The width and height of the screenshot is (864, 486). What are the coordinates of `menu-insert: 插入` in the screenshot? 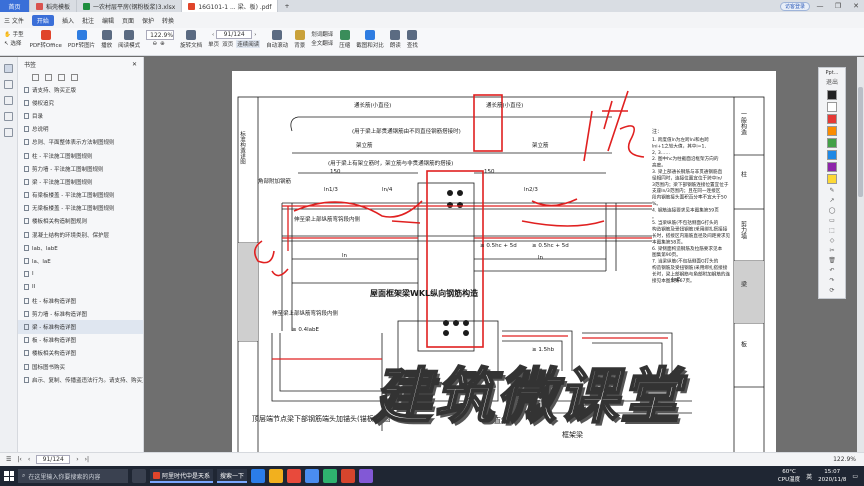 It's located at (68, 20).